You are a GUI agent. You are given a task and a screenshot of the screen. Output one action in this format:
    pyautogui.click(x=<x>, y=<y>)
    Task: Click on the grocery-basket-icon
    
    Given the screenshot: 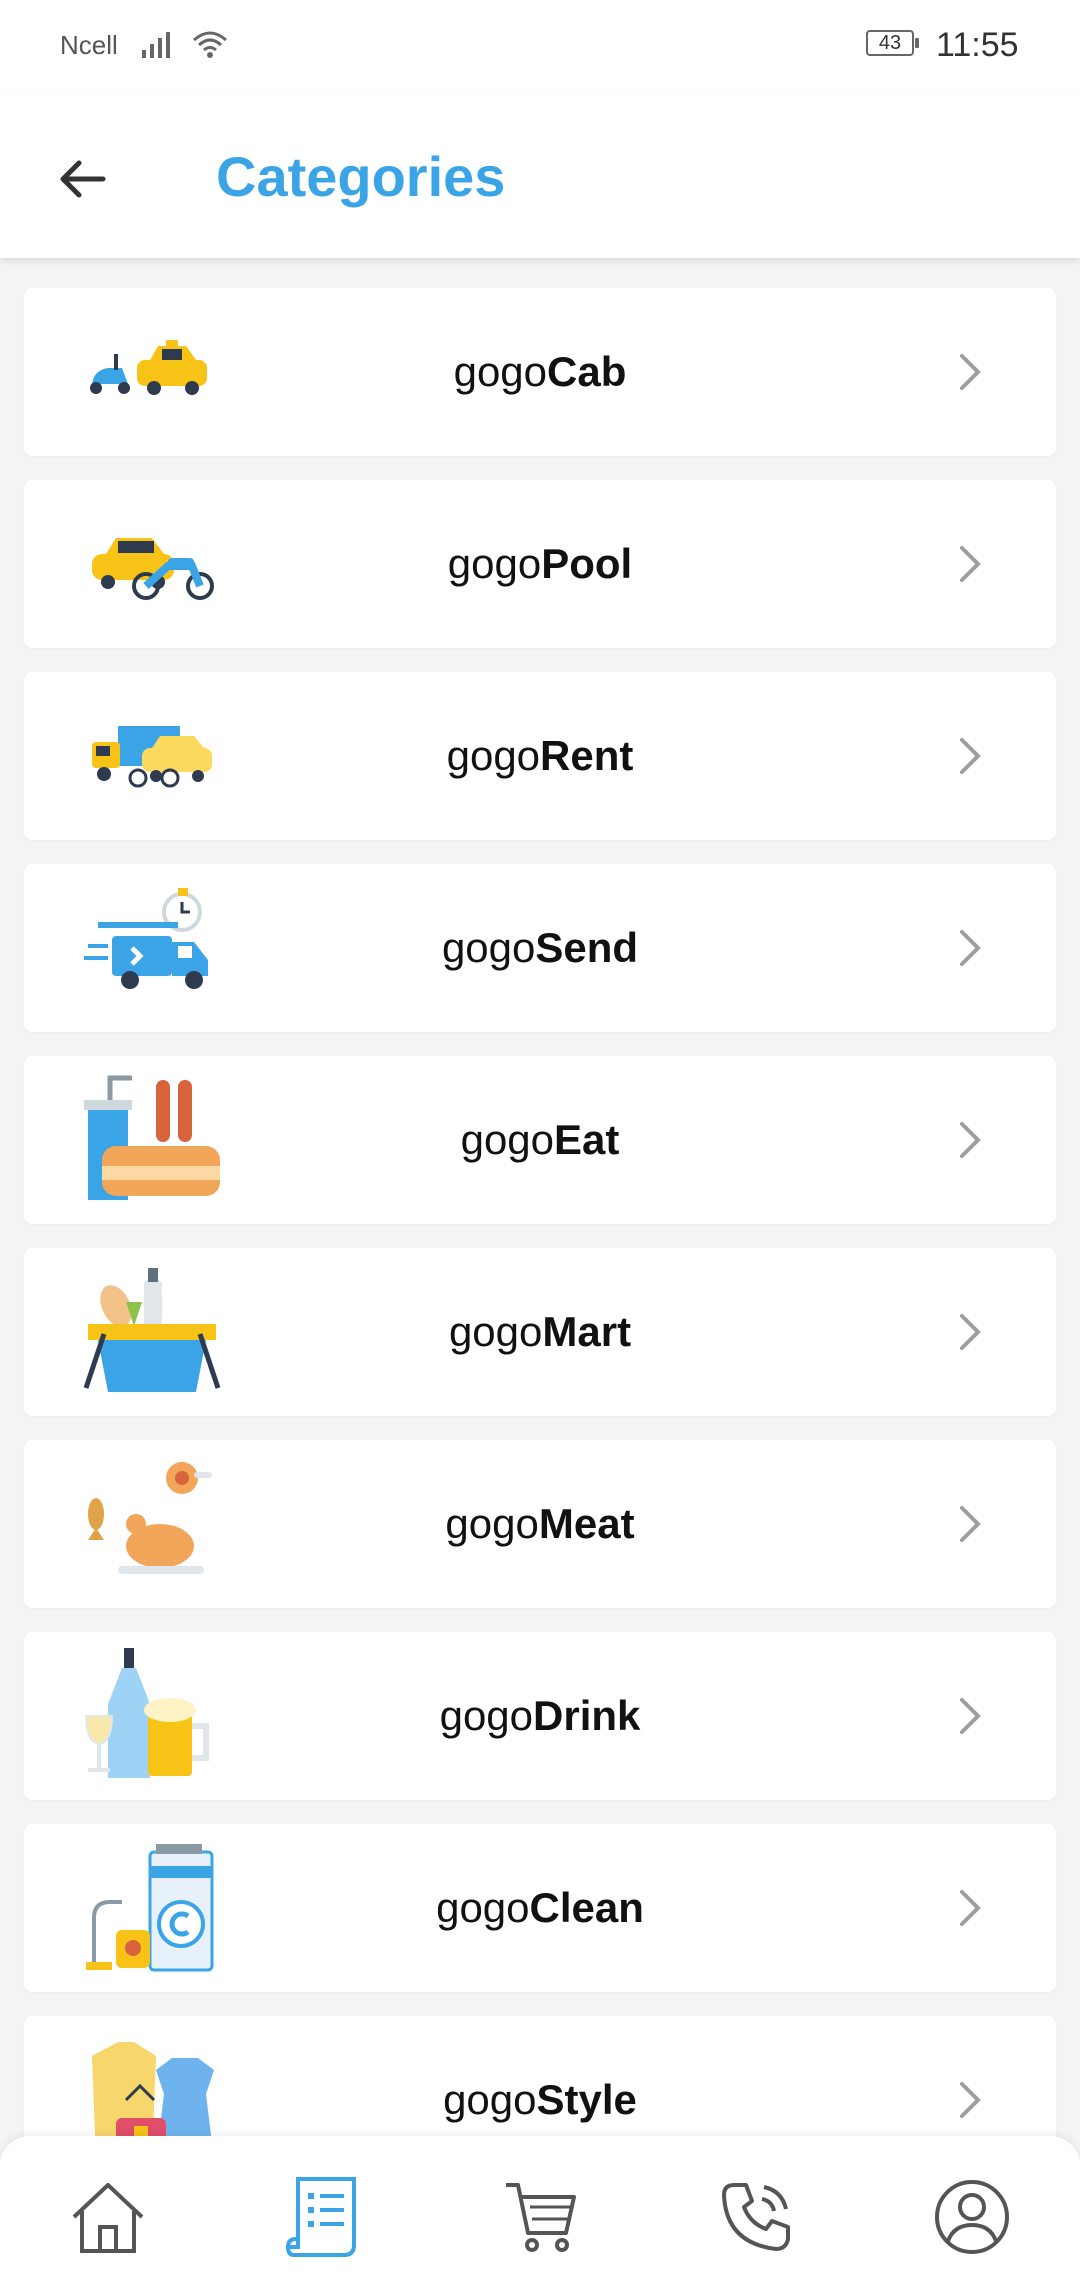 What is the action you would take?
    pyautogui.click(x=152, y=1330)
    